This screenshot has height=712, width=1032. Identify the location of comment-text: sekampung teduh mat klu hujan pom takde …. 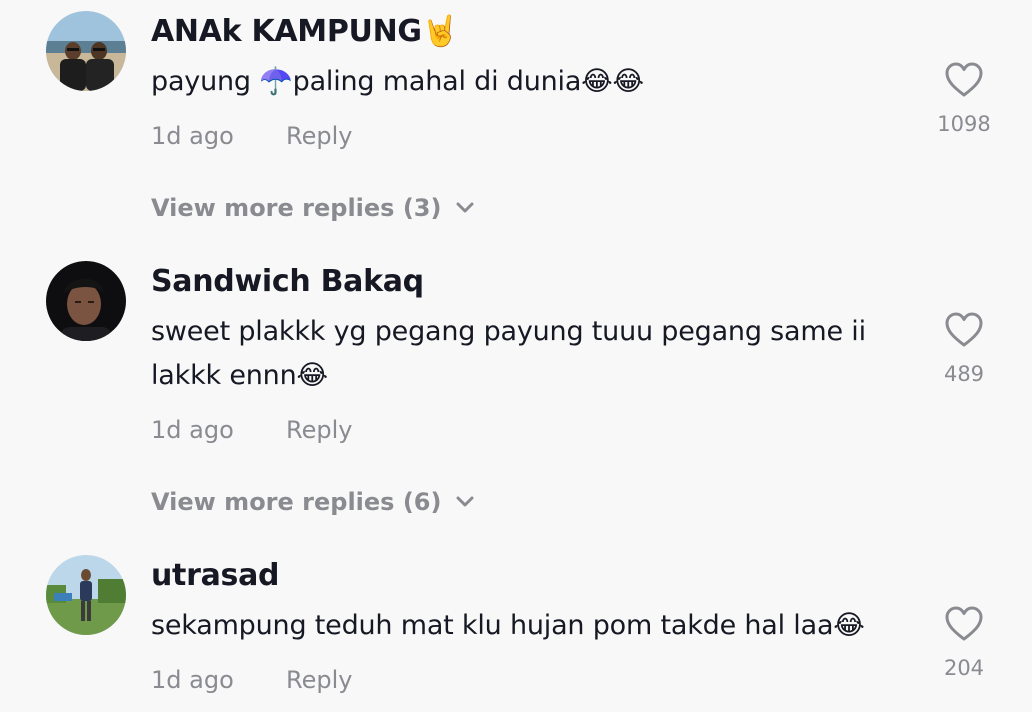
(508, 625).